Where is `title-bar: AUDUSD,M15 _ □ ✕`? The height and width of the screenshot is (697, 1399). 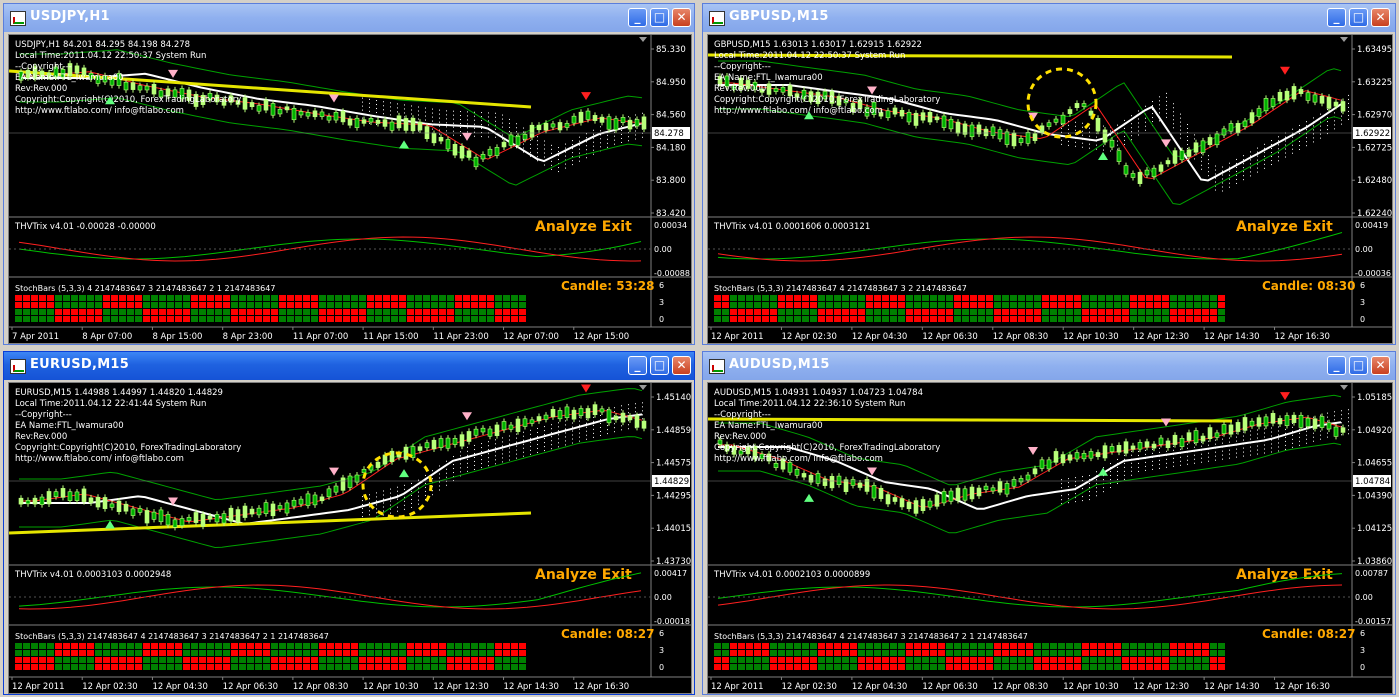
title-bar: AUDUSD,M15 _ □ ✕ is located at coordinates (1049, 366).